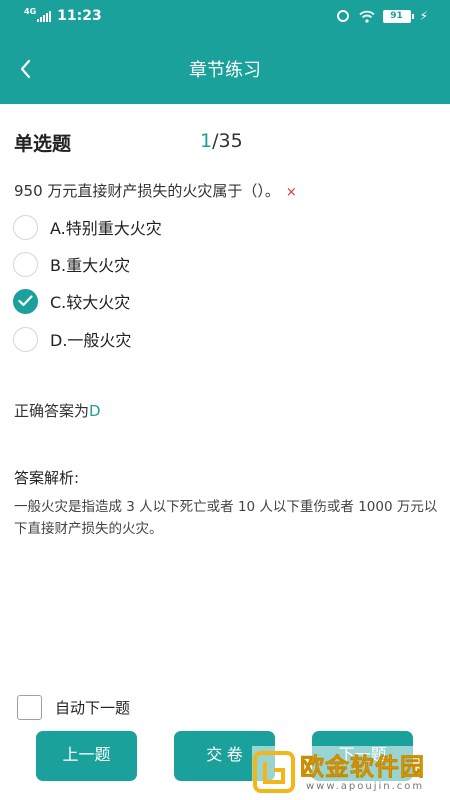  I want to click on checkmark-icon, so click(25, 301).